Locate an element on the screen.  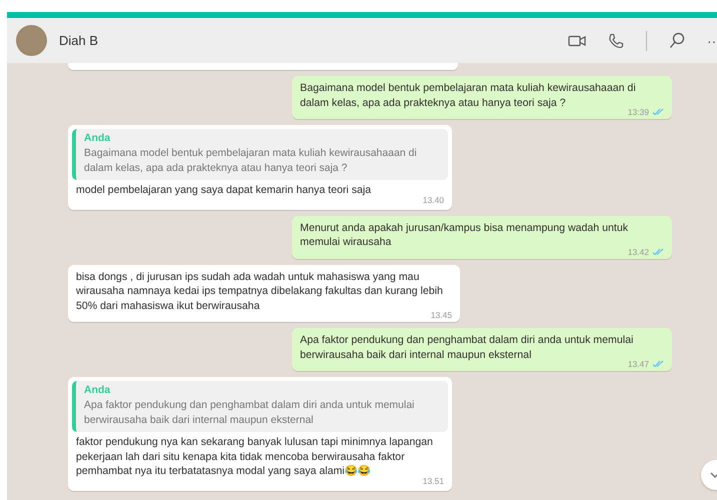
quoted-message: Anda Apa faktor pendukung dan penghambat dalam diri anda untuk memulai berwirausaha baik dari internal maupun eksternal is located at coordinates (260, 406).